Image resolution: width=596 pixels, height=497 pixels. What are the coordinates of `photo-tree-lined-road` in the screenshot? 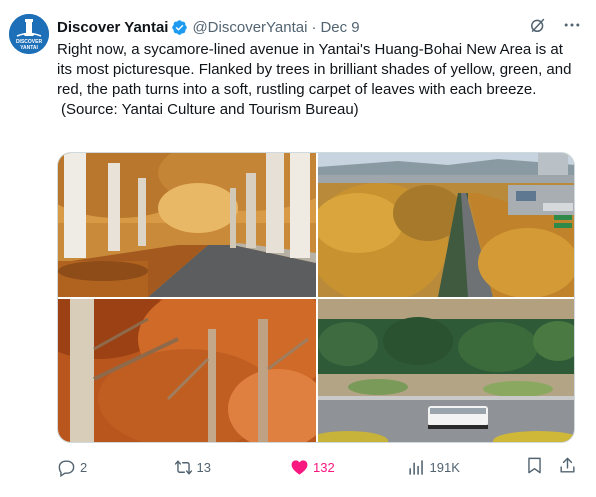 It's located at (187, 225).